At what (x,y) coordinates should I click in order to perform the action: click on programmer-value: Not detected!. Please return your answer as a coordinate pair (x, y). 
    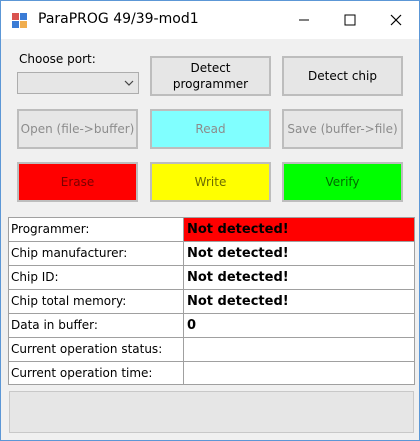
    Looking at the image, I should click on (299, 229).